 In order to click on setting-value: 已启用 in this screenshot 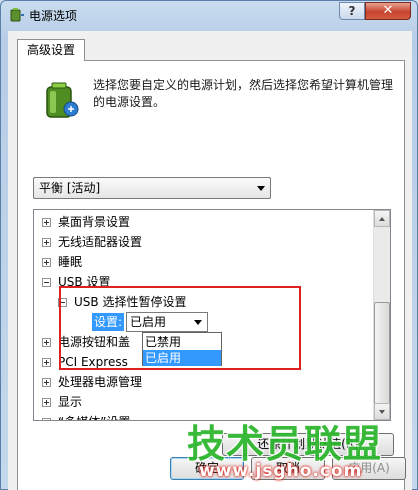, I will do `click(148, 322)`.